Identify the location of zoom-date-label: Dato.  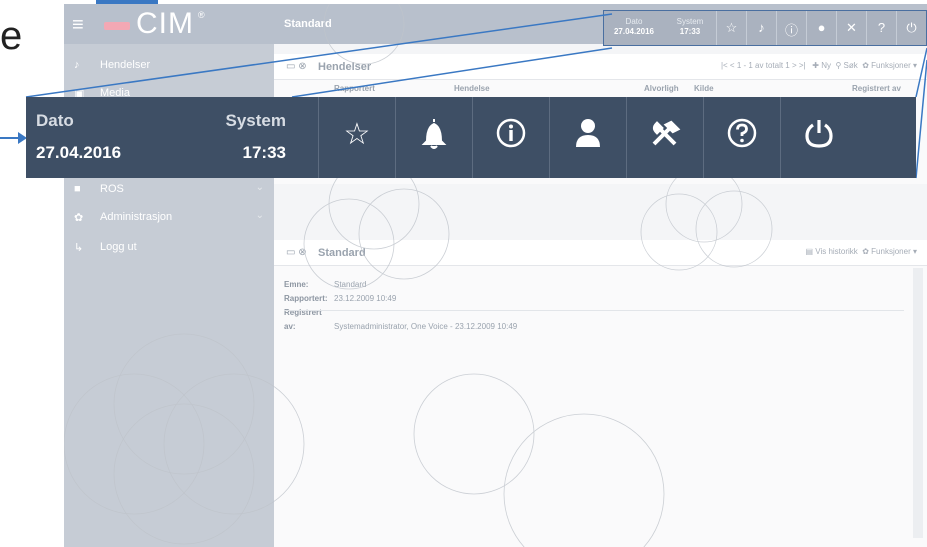
(55, 120).